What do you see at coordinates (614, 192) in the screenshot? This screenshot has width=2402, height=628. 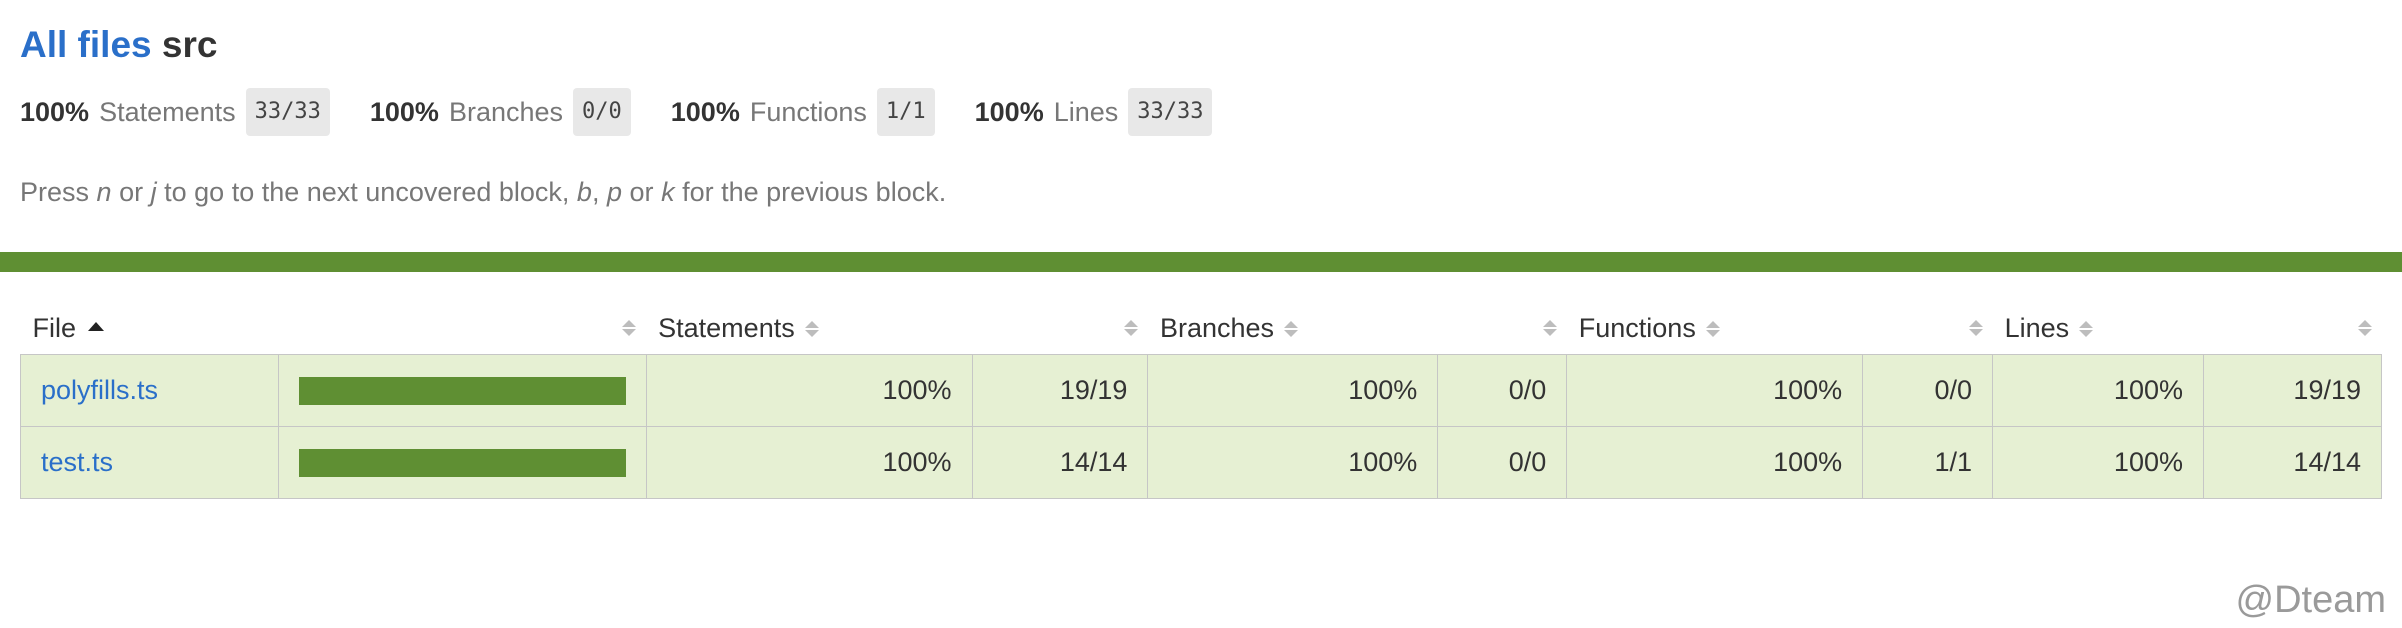 I see `hint-key-p: p` at bounding box center [614, 192].